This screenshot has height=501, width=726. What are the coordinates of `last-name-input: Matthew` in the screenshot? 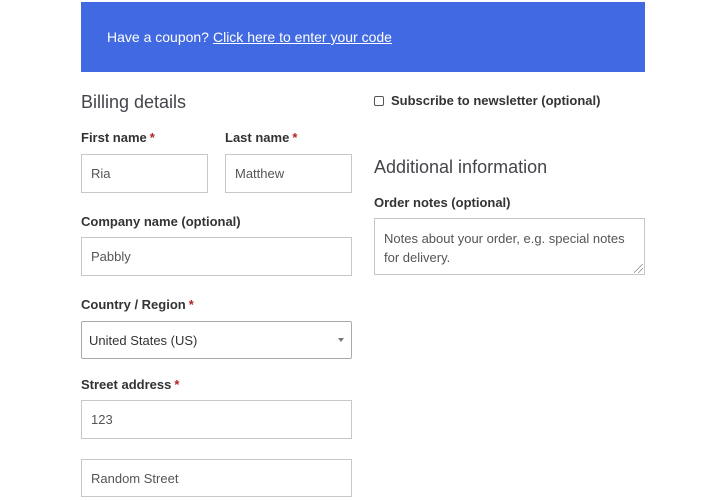 It's located at (288, 173).